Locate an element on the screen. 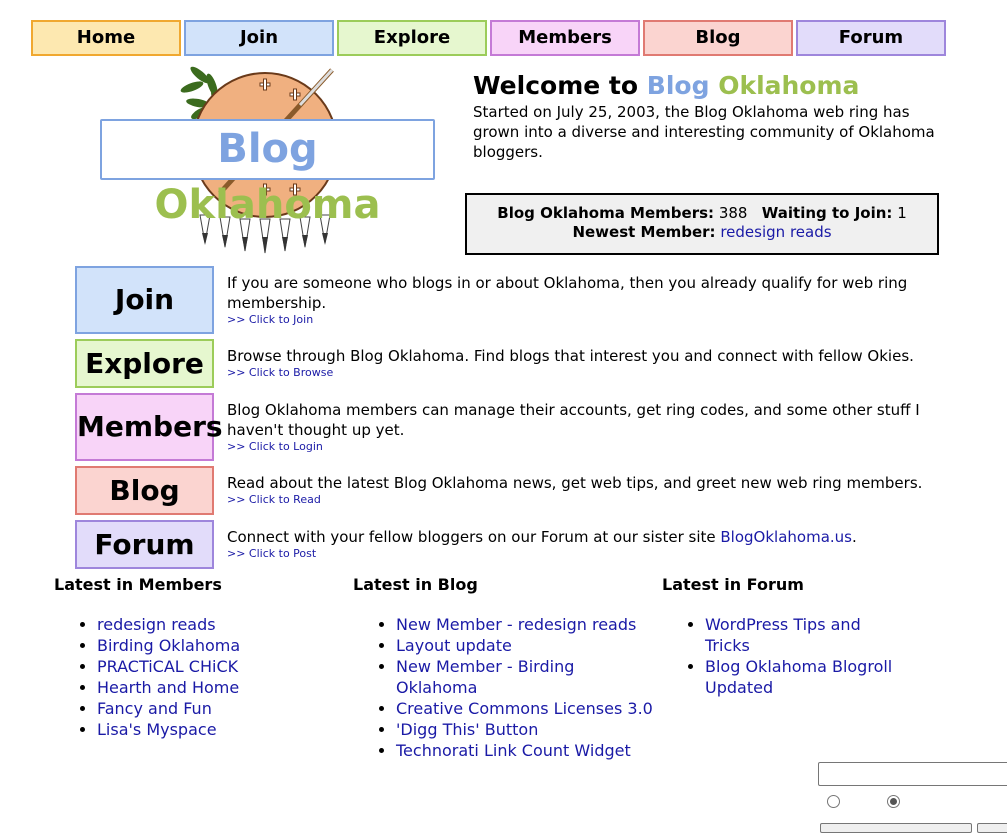 The width and height of the screenshot is (1007, 833). top-navigation: Home Join Explore Members Blog Forum is located at coordinates (489, 38).